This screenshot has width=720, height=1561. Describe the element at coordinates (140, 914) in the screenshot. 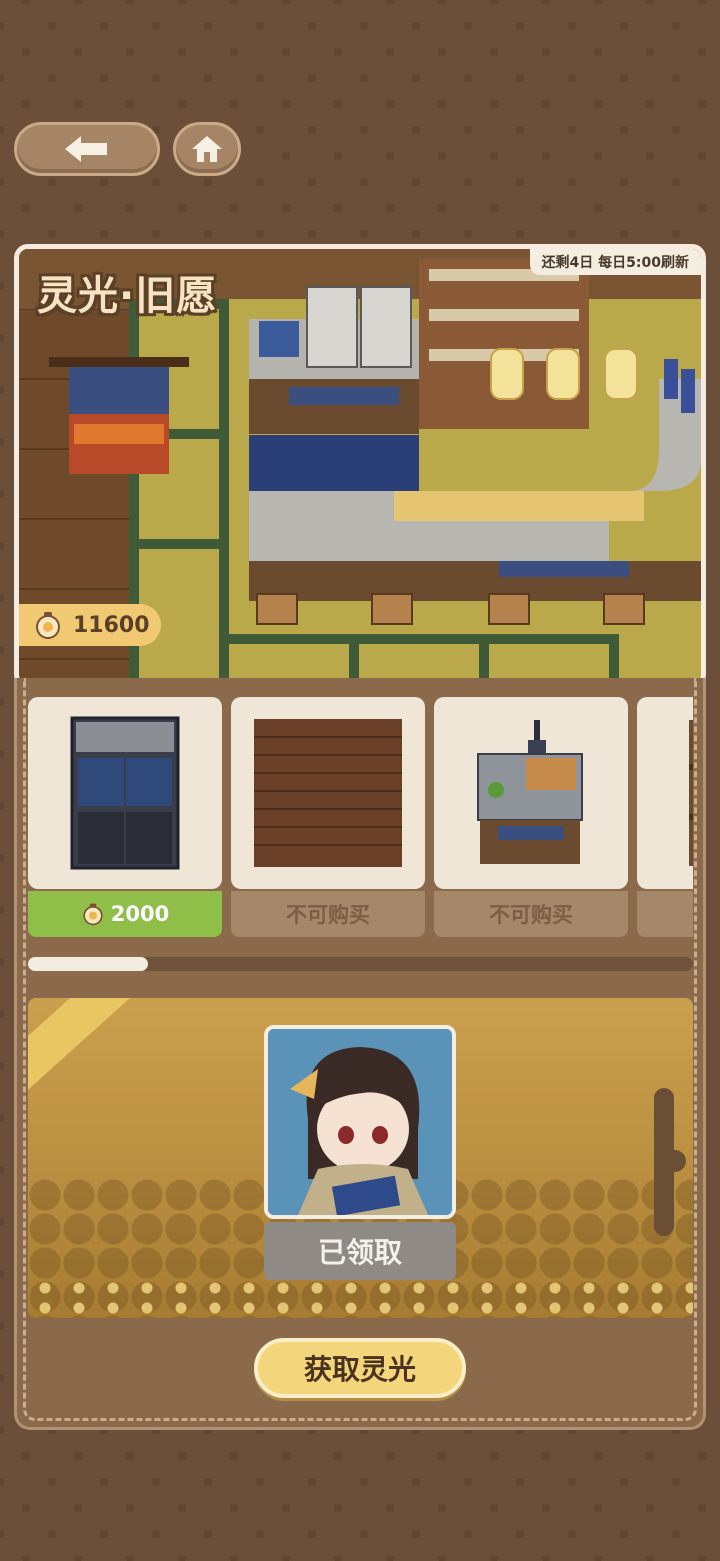

I see `item-price: 2000` at that location.